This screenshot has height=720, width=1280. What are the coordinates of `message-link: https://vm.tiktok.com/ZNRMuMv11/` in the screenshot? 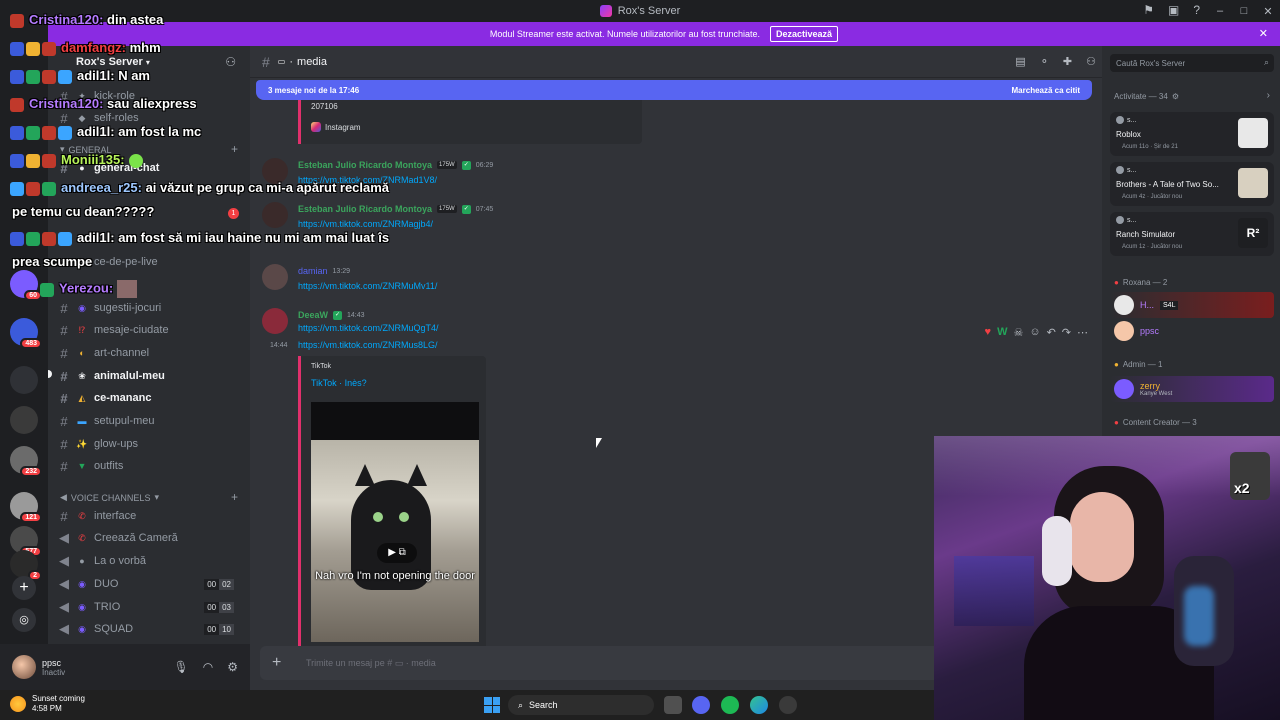 It's located at (367, 286).